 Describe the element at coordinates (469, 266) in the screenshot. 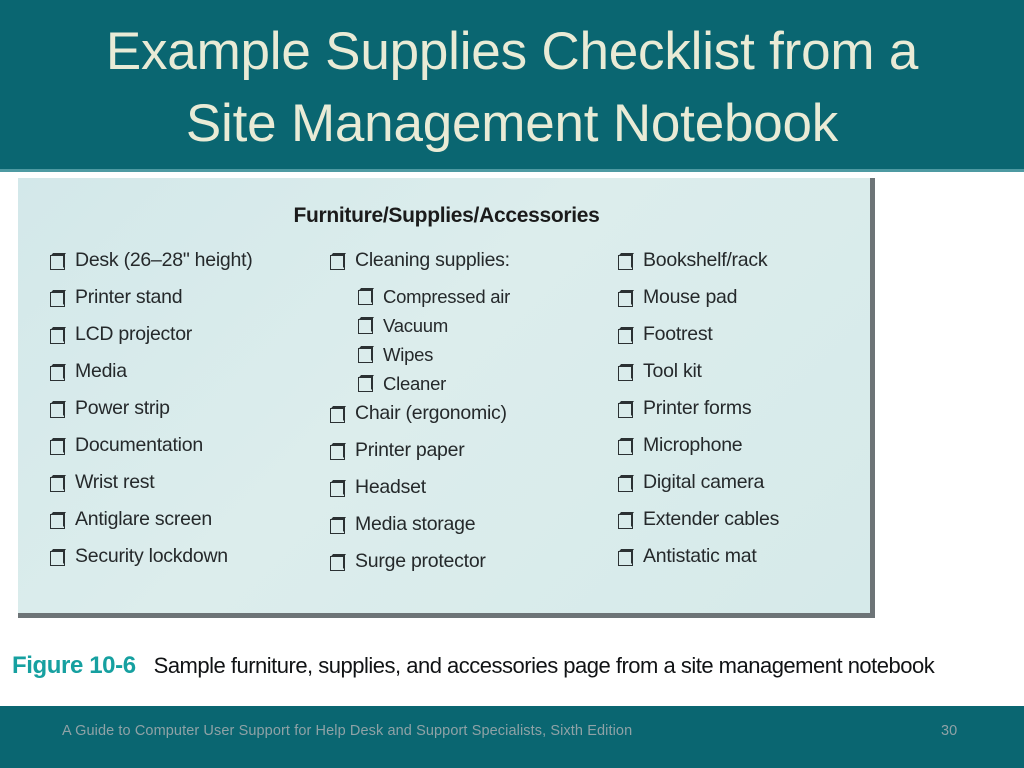

I see `checklist-item: Cleaning supplies:` at that location.